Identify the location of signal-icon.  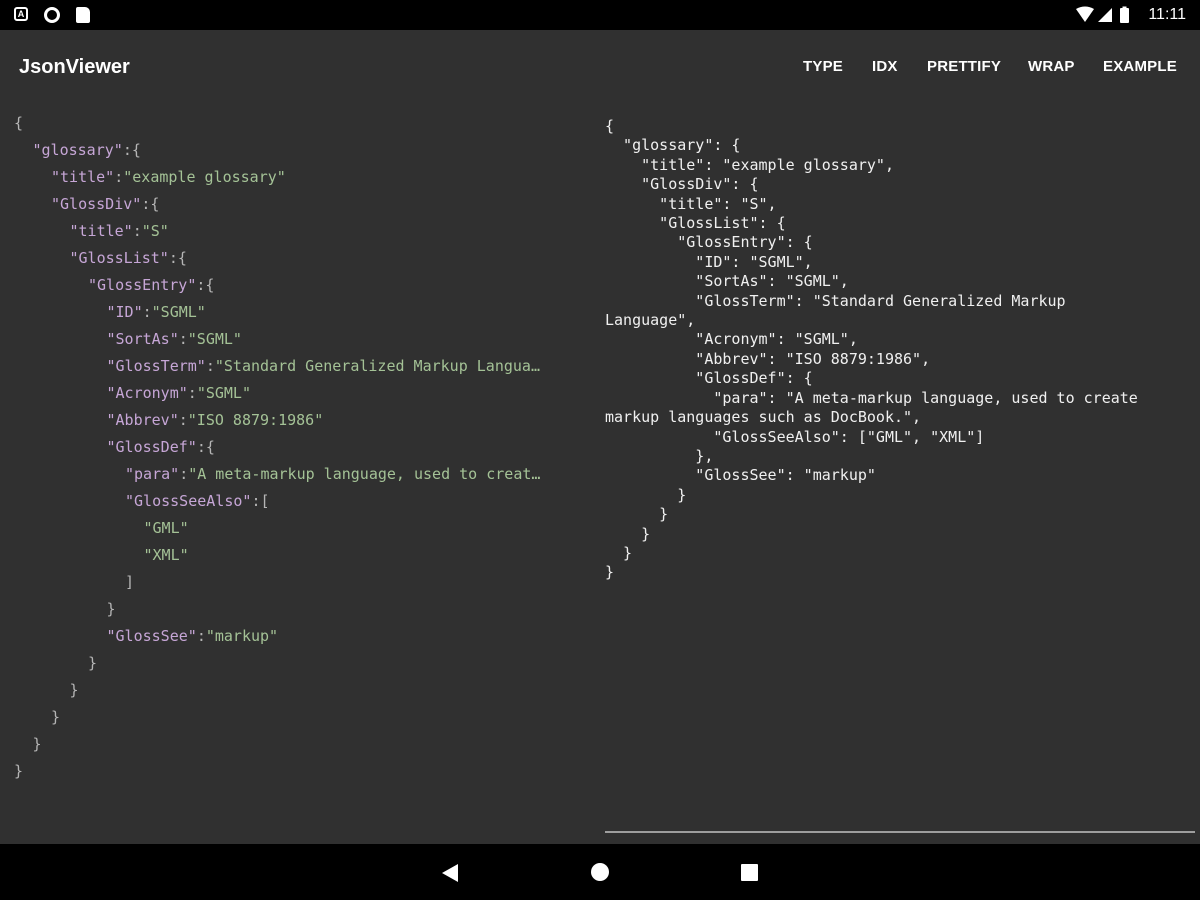
(1105, 15).